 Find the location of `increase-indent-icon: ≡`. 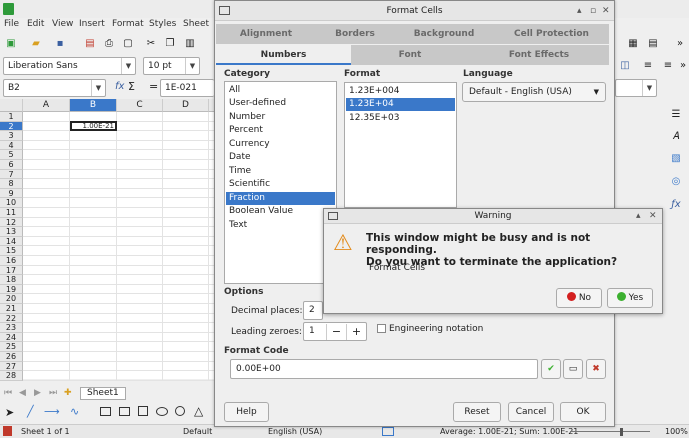

increase-indent-icon: ≡ is located at coordinates (648, 65).